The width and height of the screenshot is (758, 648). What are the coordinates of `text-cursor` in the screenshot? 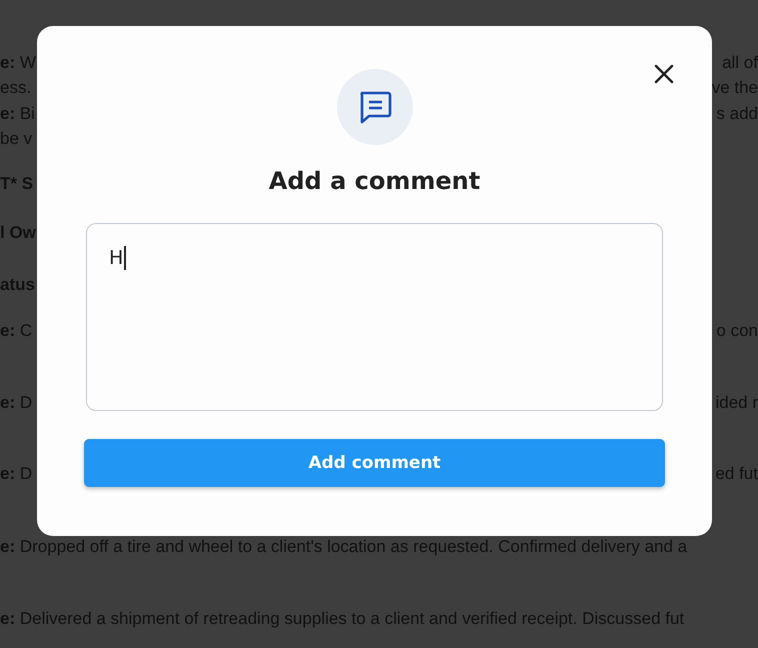 It's located at (125, 258).